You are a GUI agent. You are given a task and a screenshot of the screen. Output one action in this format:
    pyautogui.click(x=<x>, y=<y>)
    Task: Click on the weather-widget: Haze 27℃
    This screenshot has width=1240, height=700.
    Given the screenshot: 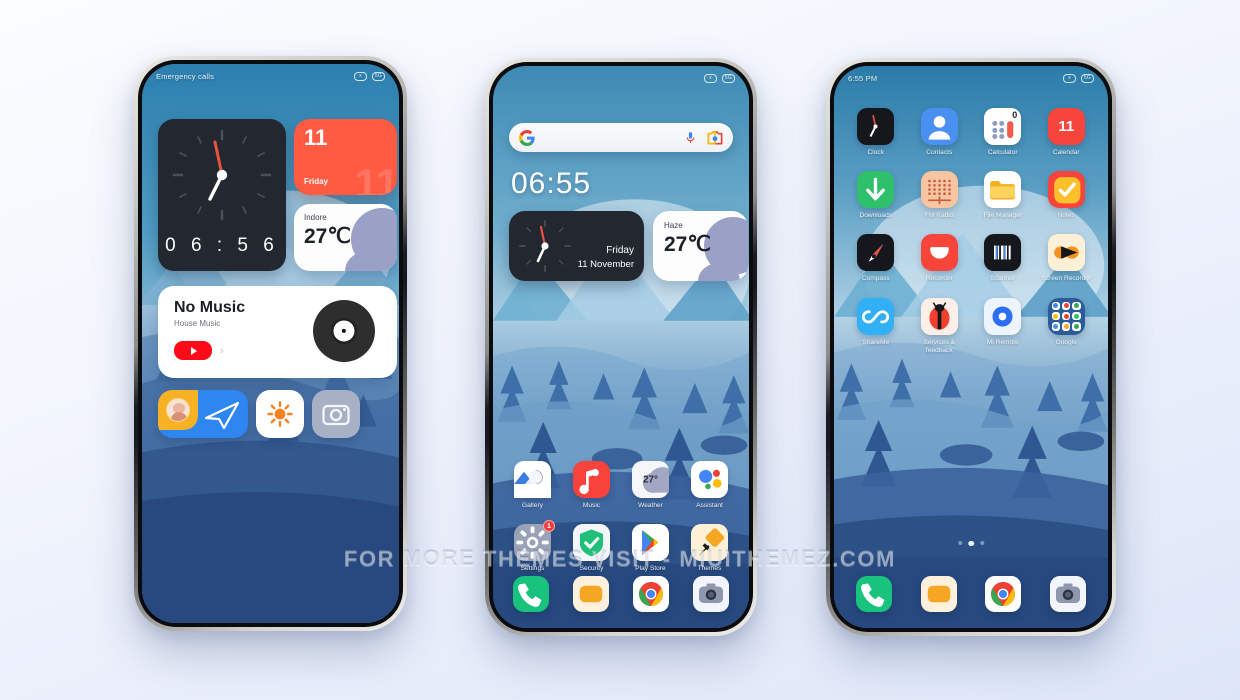 What is the action you would take?
    pyautogui.click(x=700, y=246)
    